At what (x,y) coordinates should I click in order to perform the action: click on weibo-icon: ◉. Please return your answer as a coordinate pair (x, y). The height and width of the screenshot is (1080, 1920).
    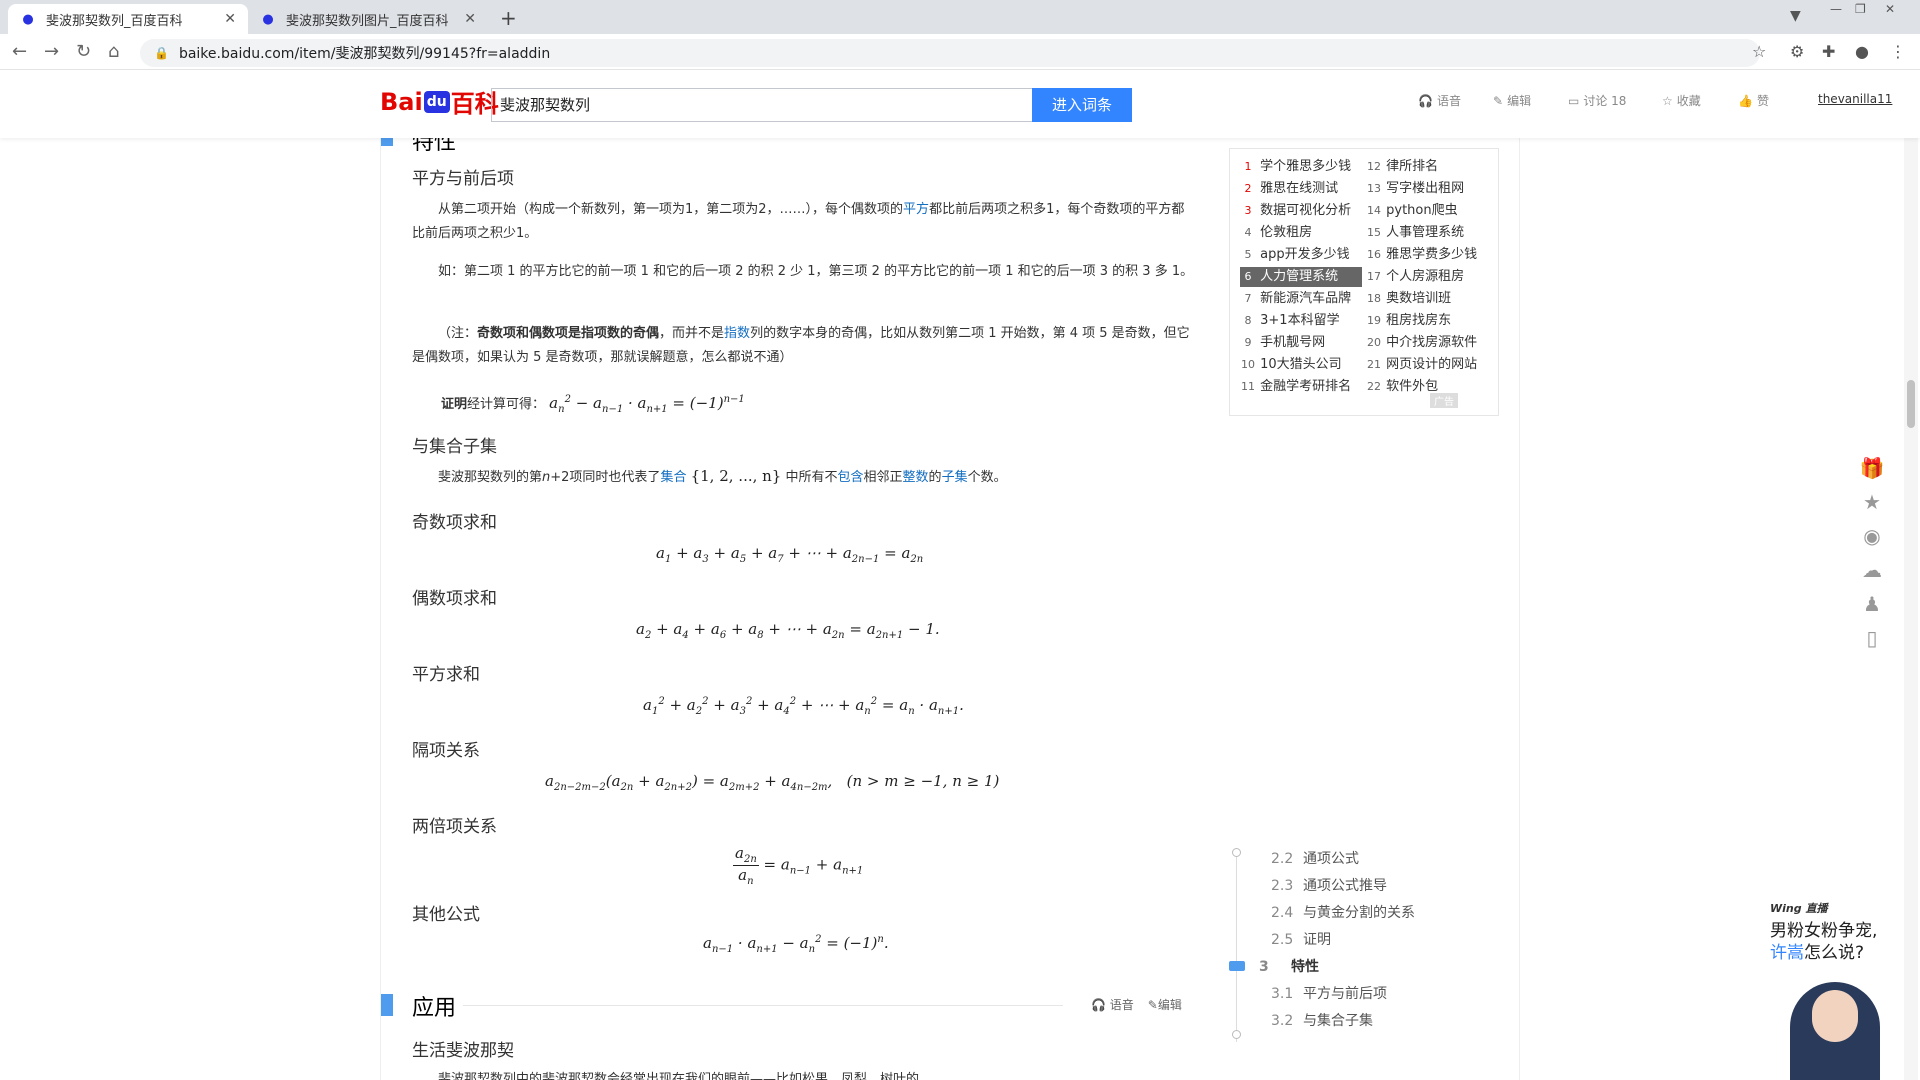
    Looking at the image, I should click on (1872, 541).